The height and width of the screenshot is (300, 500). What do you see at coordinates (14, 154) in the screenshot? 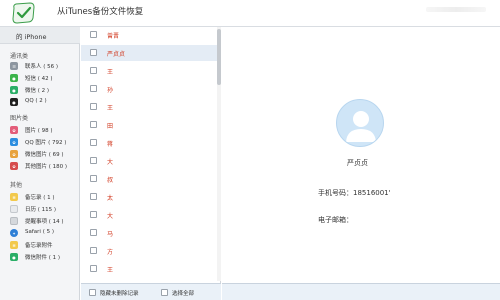
I see `wechat-photos-icon: ✿` at bounding box center [14, 154].